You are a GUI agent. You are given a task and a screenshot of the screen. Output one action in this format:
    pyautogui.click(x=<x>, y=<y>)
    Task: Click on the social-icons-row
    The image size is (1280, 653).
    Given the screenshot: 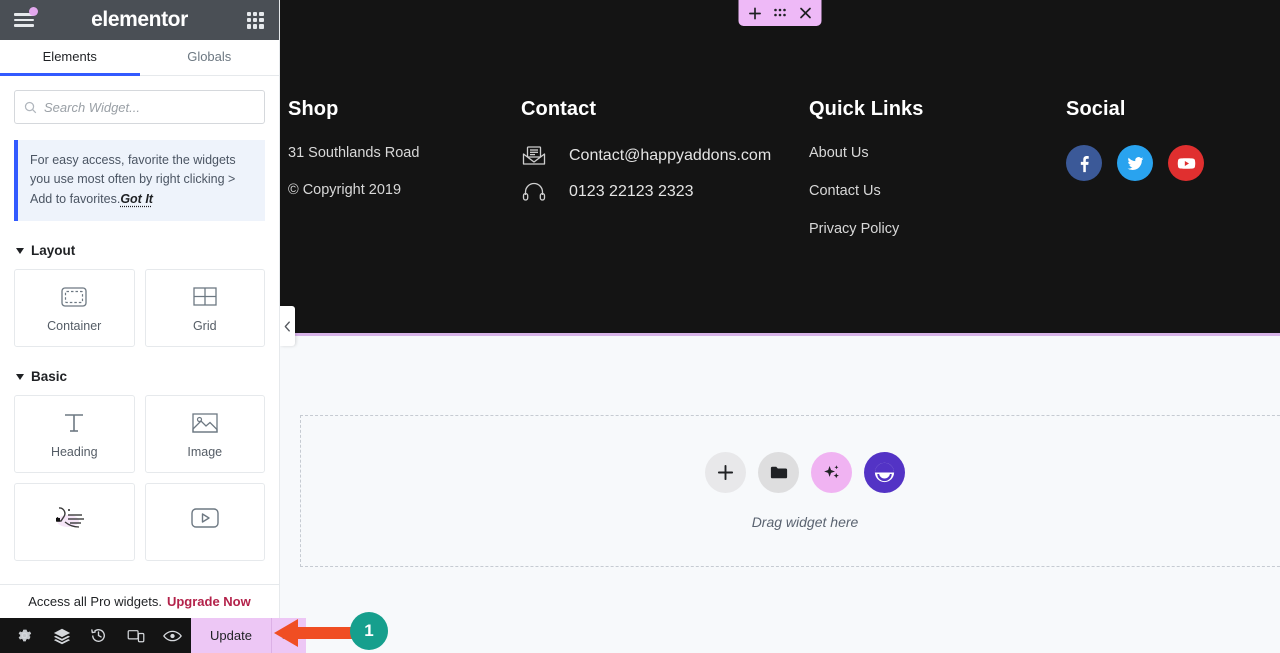 What is the action you would take?
    pyautogui.click(x=1173, y=163)
    